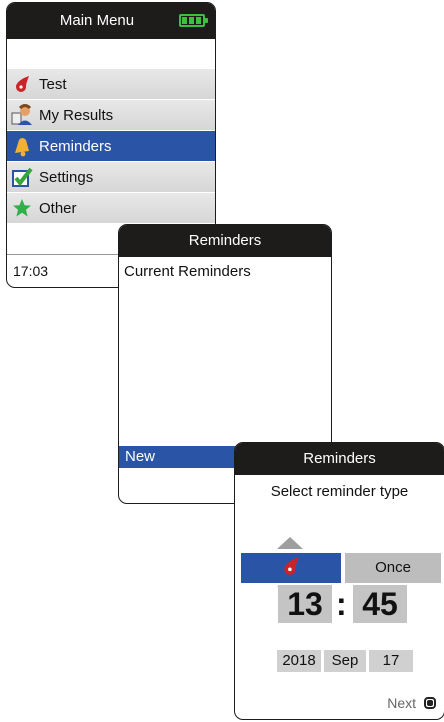  I want to click on reminder-type-titlebar: Reminders, so click(339, 459).